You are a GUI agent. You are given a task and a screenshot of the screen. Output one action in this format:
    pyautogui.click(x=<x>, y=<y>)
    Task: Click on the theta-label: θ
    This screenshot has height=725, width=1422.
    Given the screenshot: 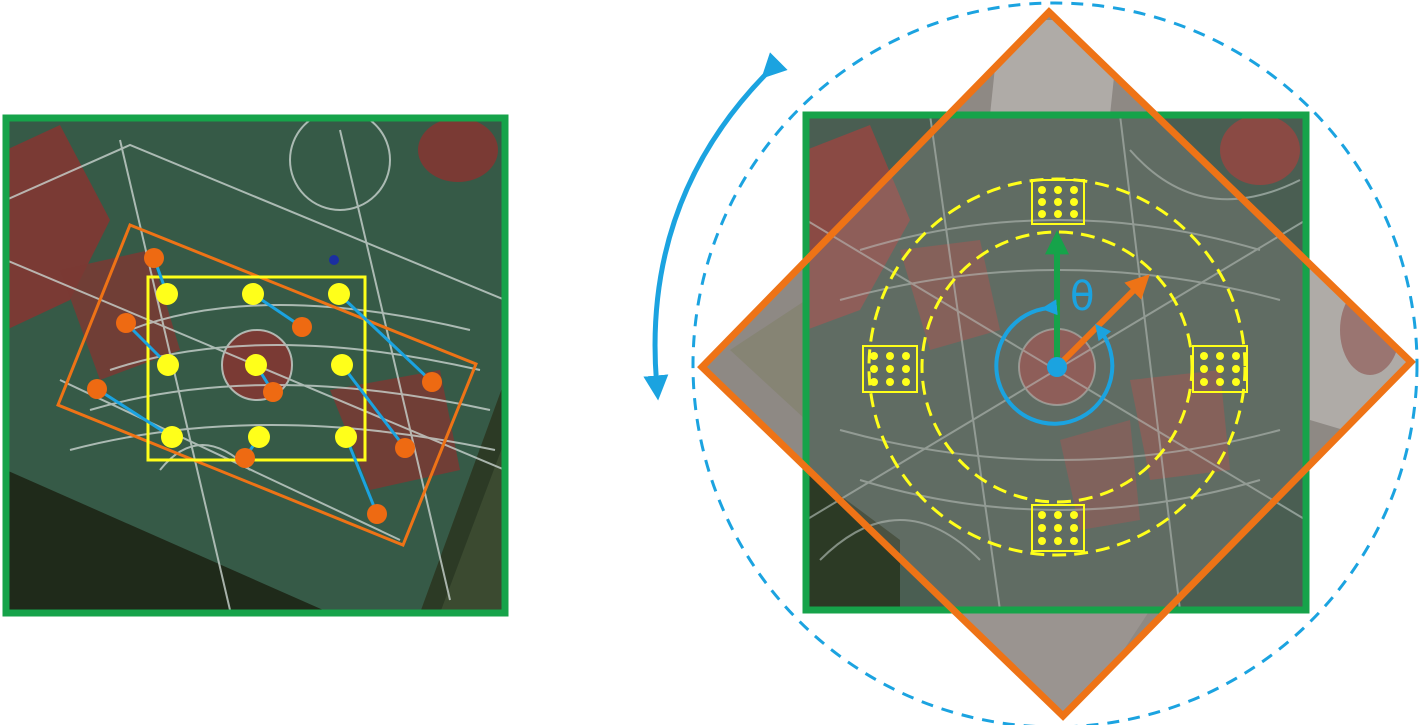 What is the action you would take?
    pyautogui.click(x=1082, y=297)
    